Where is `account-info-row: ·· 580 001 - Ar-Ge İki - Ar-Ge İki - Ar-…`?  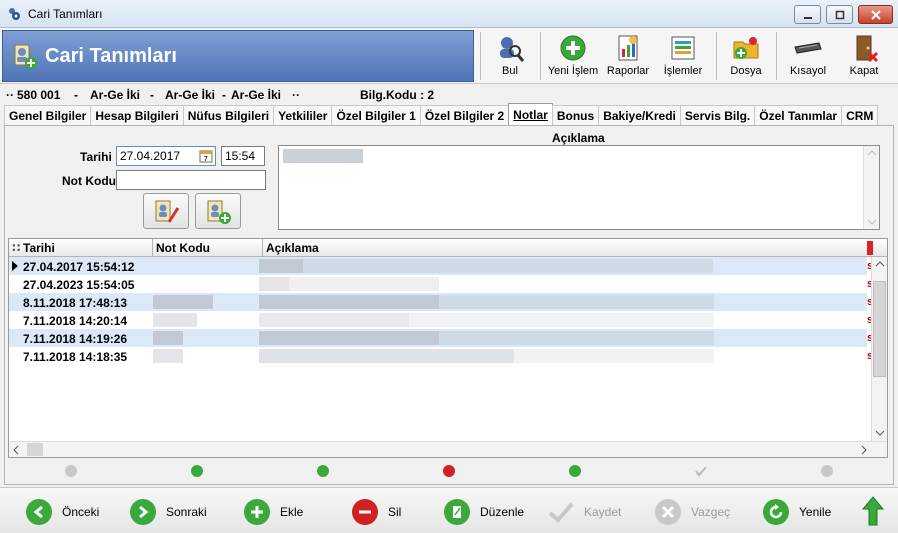 account-info-row: ·· 580 001 - Ar-Ge İki - Ar-Ge İki - Ar-… is located at coordinates (449, 95).